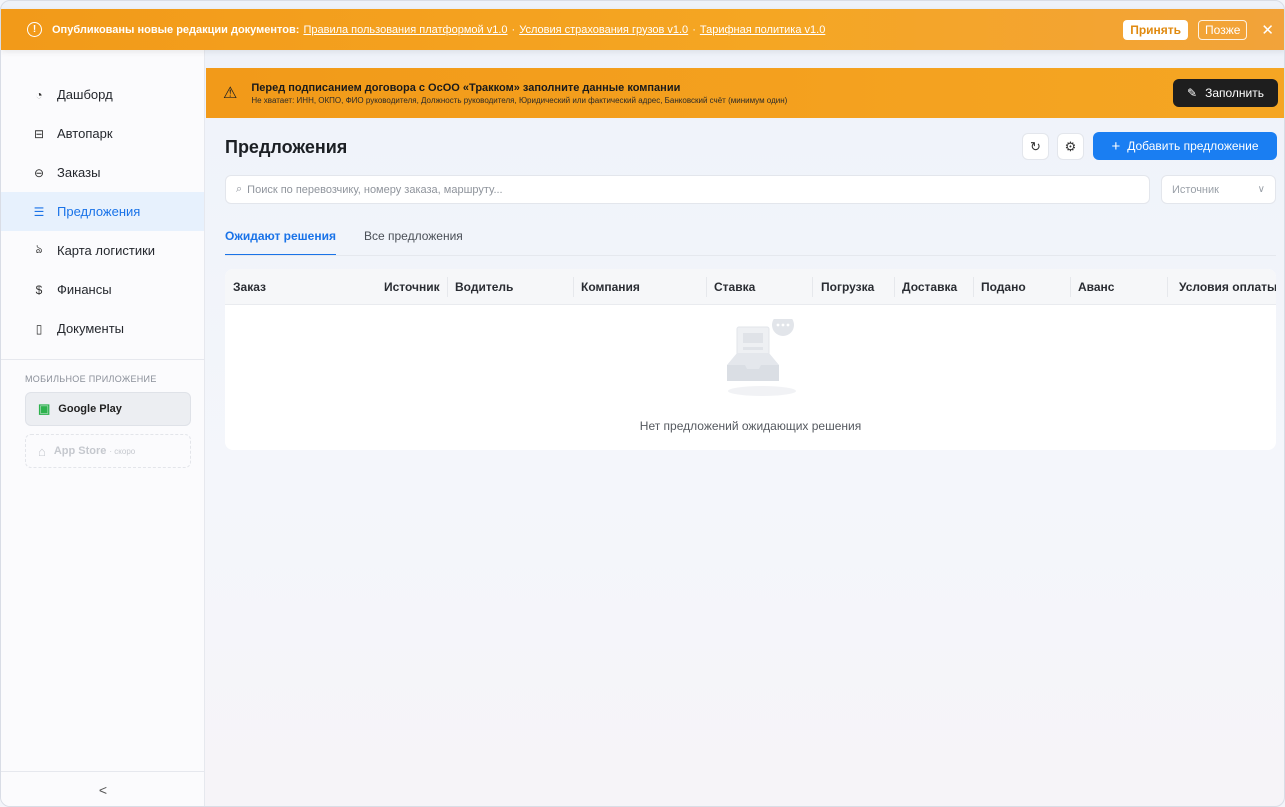 This screenshot has height=807, width=1285. I want to click on doc-link-tariff-policy: Тарифная политика v1.0, so click(762, 30).